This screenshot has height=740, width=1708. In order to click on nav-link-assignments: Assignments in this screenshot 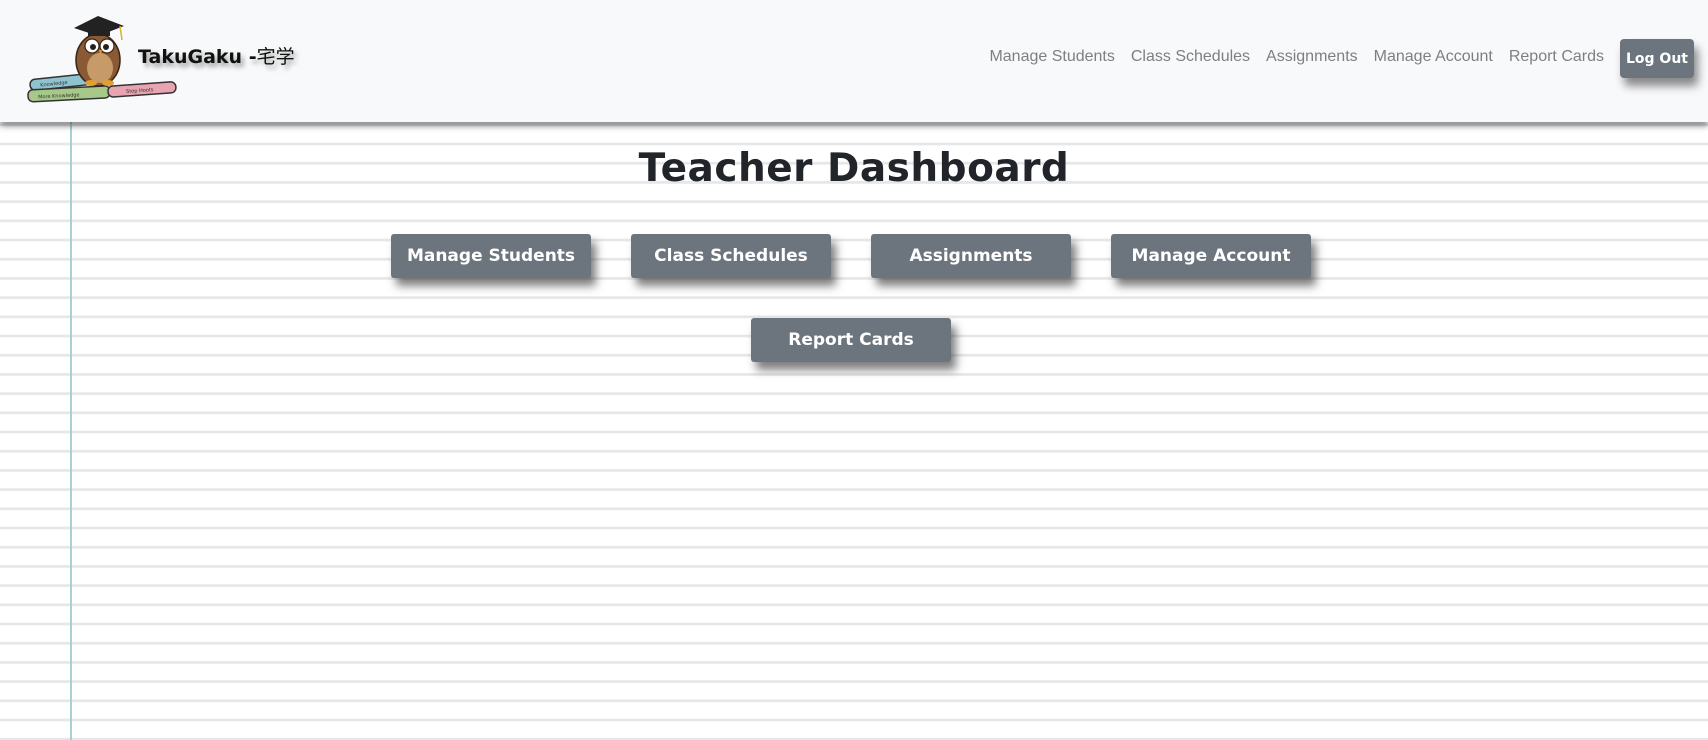, I will do `click(1312, 60)`.